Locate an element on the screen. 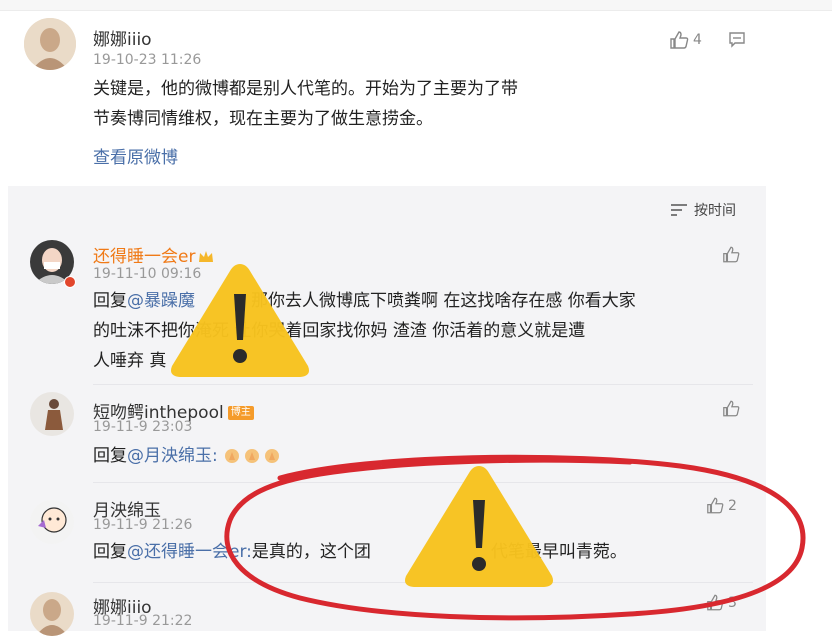 The height and width of the screenshot is (636, 832). reply-1-line-3: 人唾弃 真 is located at coordinates (130, 361).